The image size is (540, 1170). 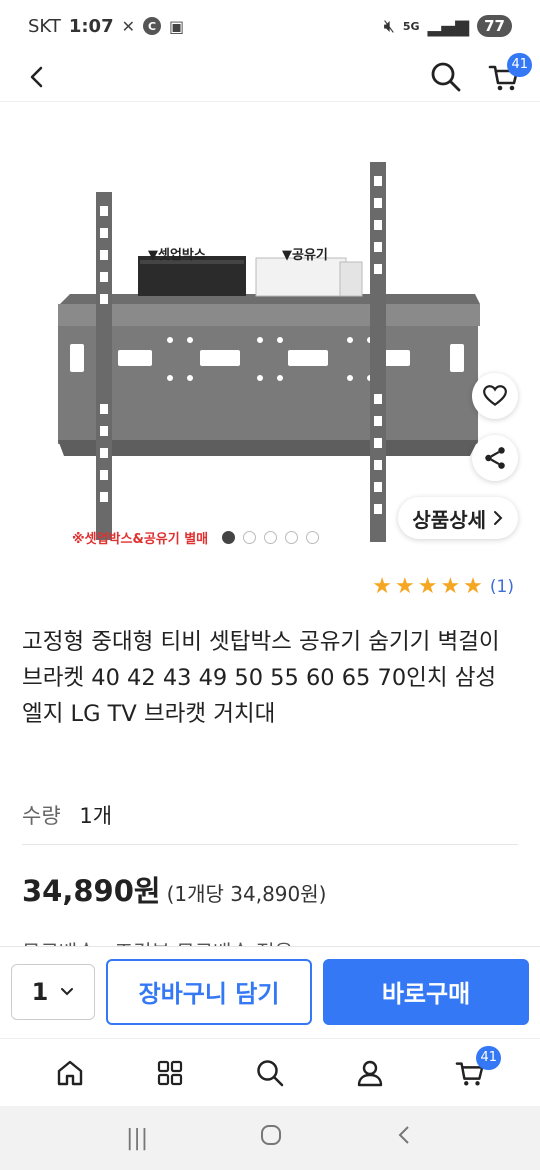 I want to click on buy-now-button: 바로구매, so click(x=426, y=991).